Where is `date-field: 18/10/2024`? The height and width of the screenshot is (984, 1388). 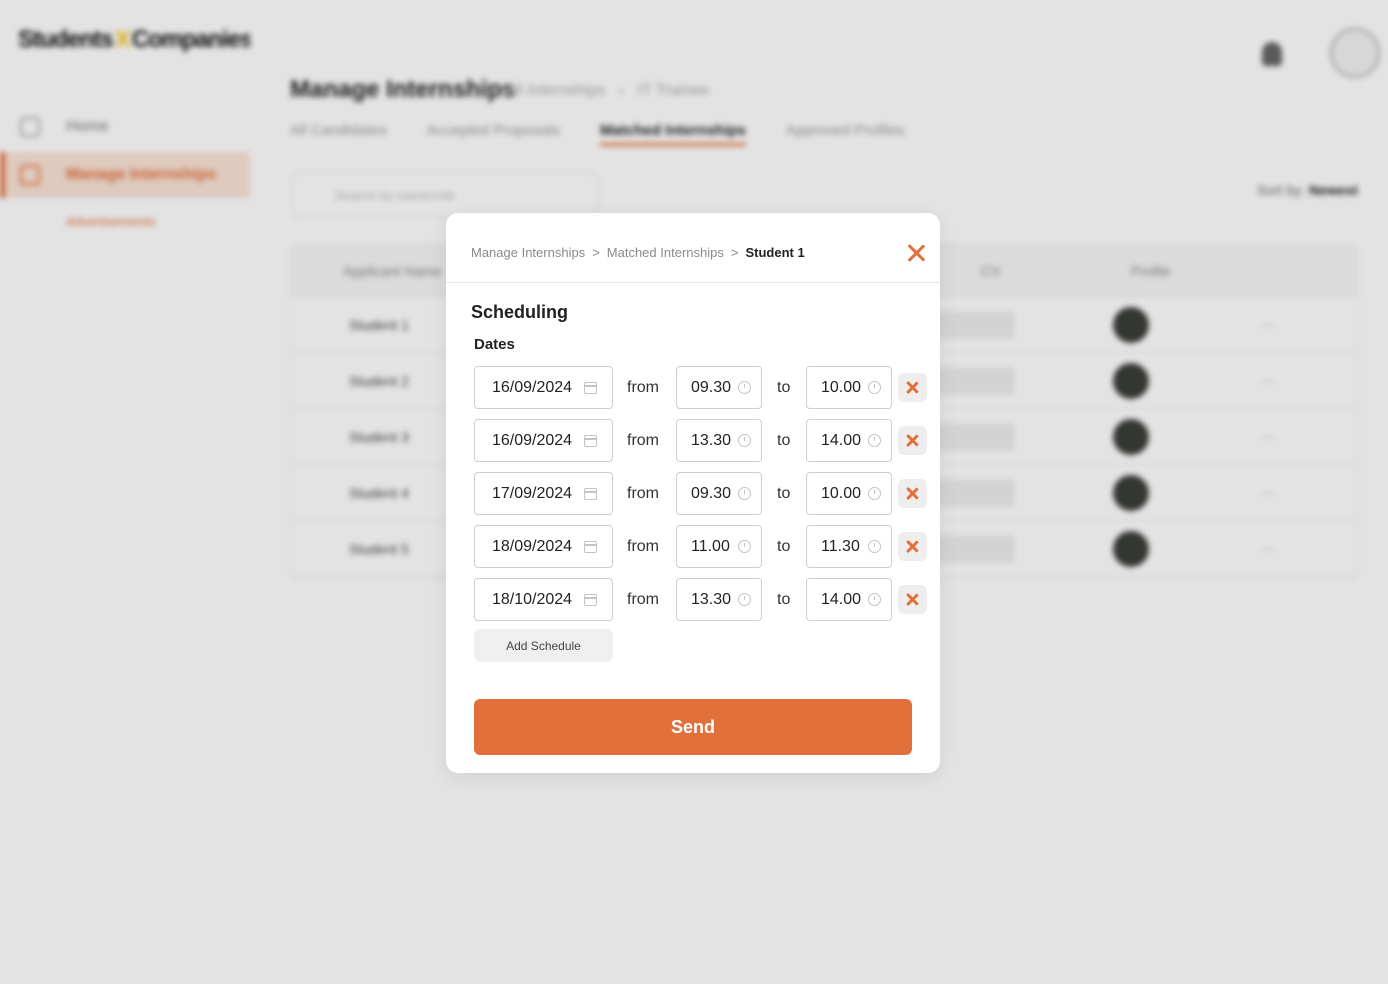 date-field: 18/10/2024 is located at coordinates (543, 599).